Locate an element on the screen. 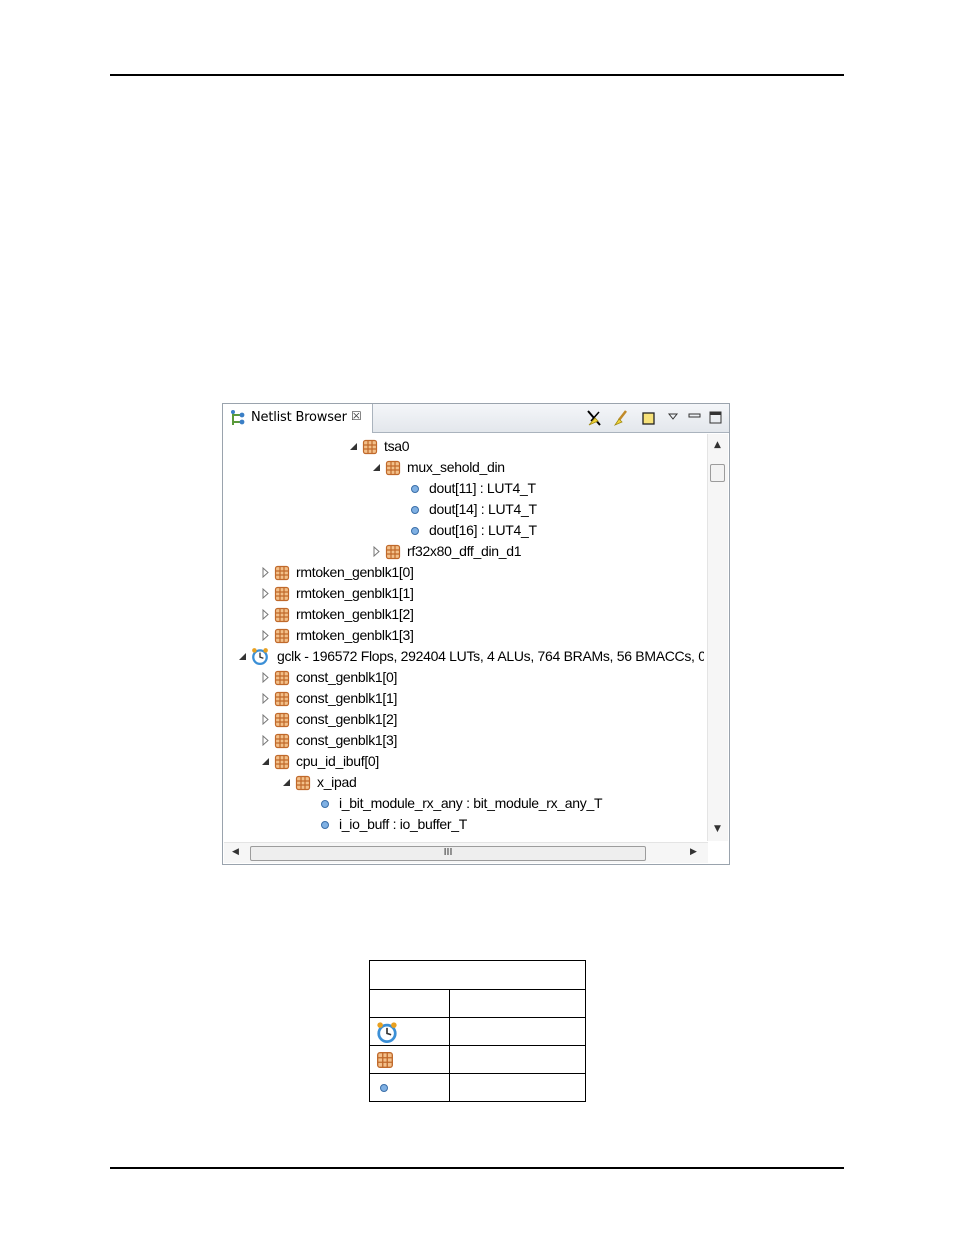 This screenshot has height=1235, width=954. horizontal-scroll-thumb: III is located at coordinates (448, 853).